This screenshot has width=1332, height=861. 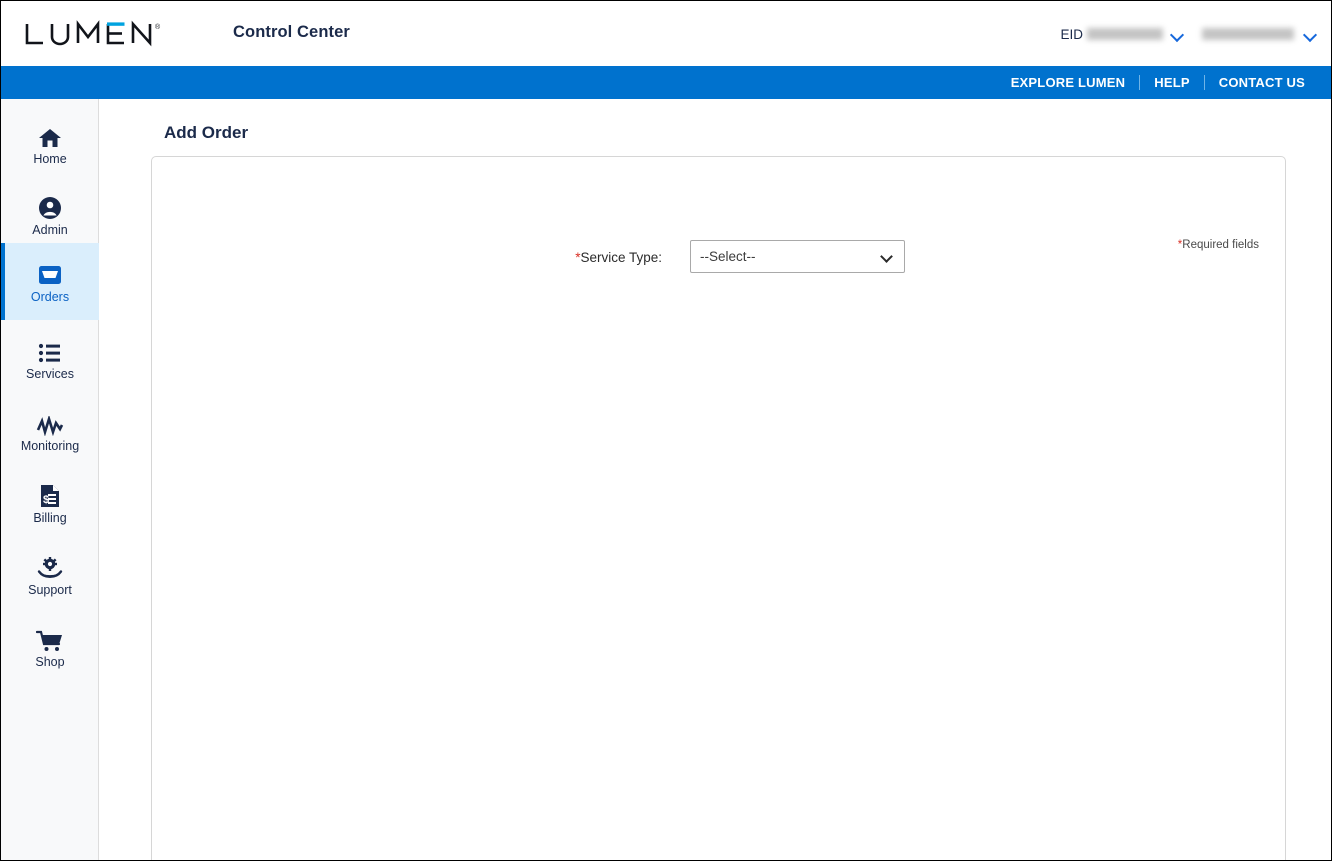 I want to click on sidebar-item-admin: Admin, so click(x=50, y=214).